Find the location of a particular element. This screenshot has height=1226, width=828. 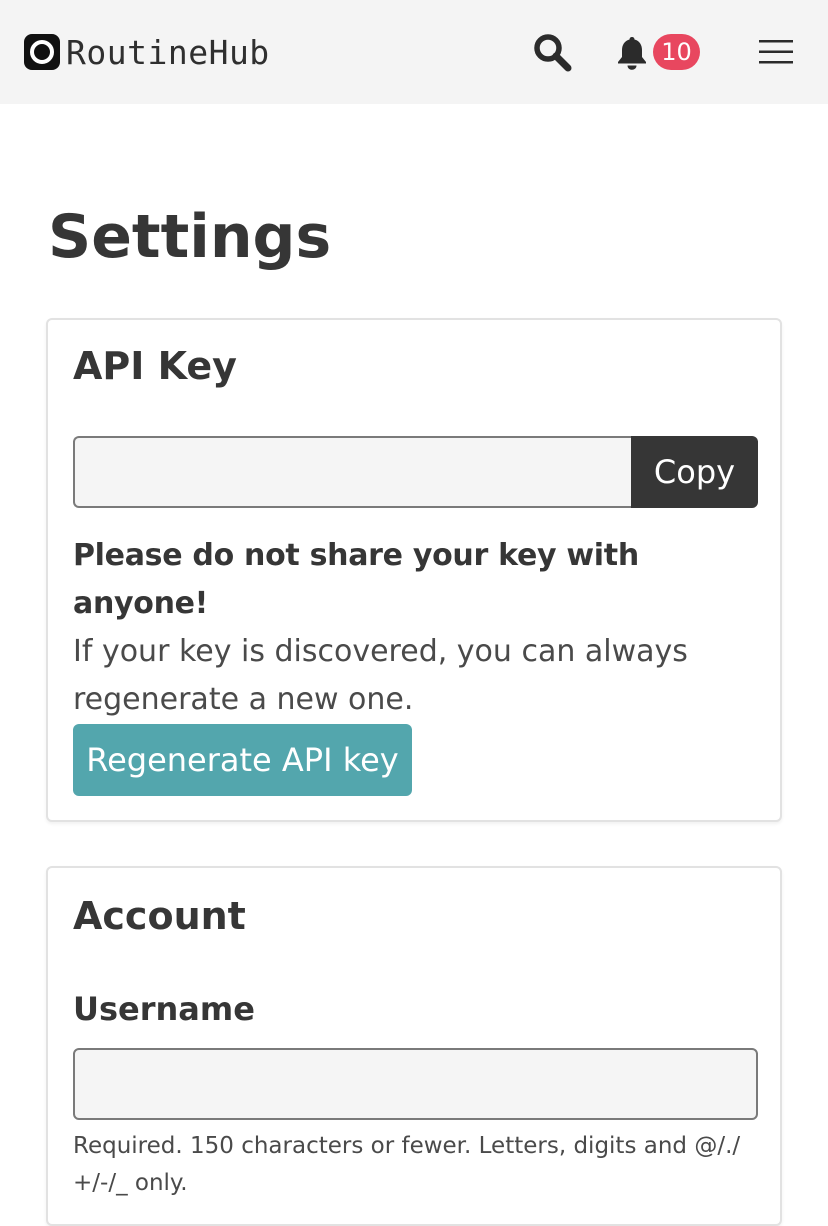

page-title: Settings is located at coordinates (190, 237).